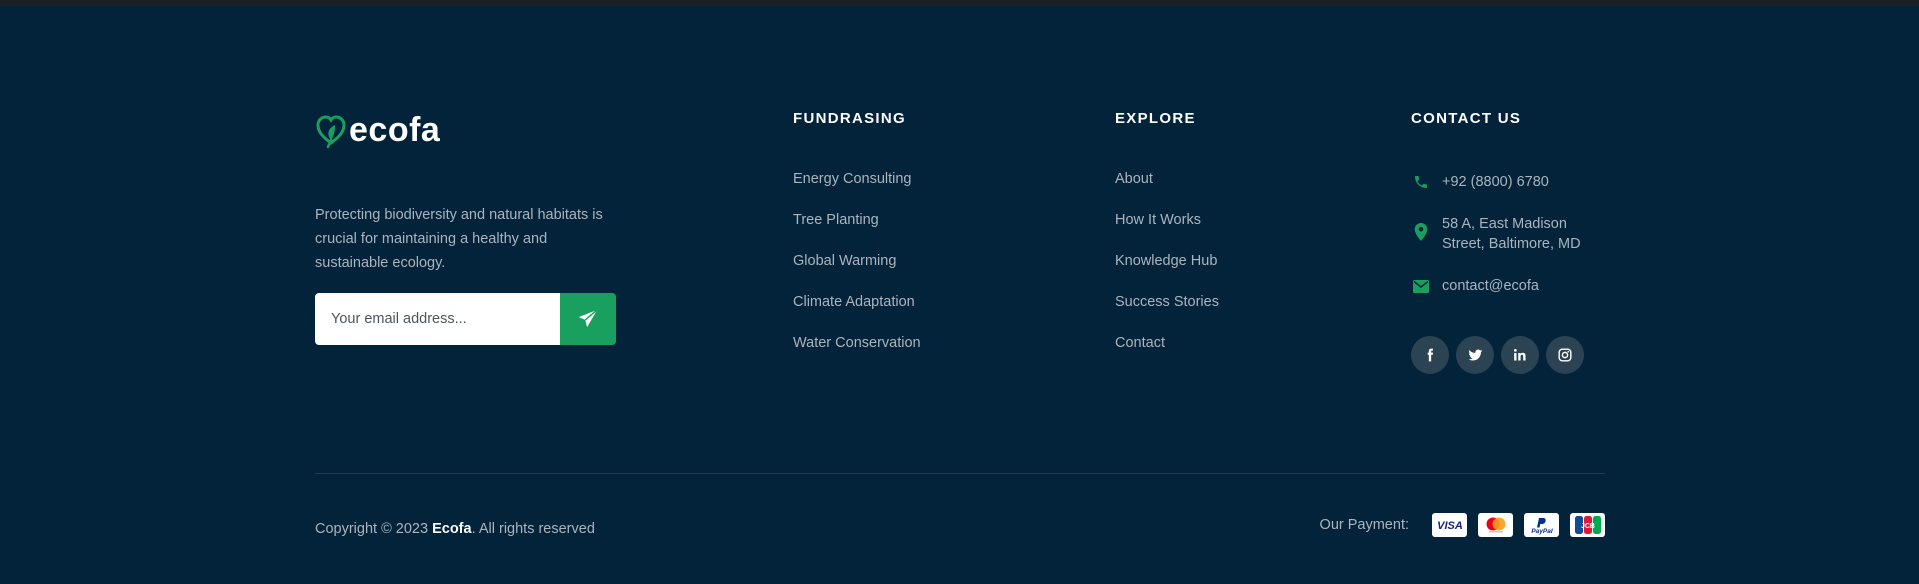 The width and height of the screenshot is (1919, 584). I want to click on contact-email: contact@ecofa, so click(1475, 286).